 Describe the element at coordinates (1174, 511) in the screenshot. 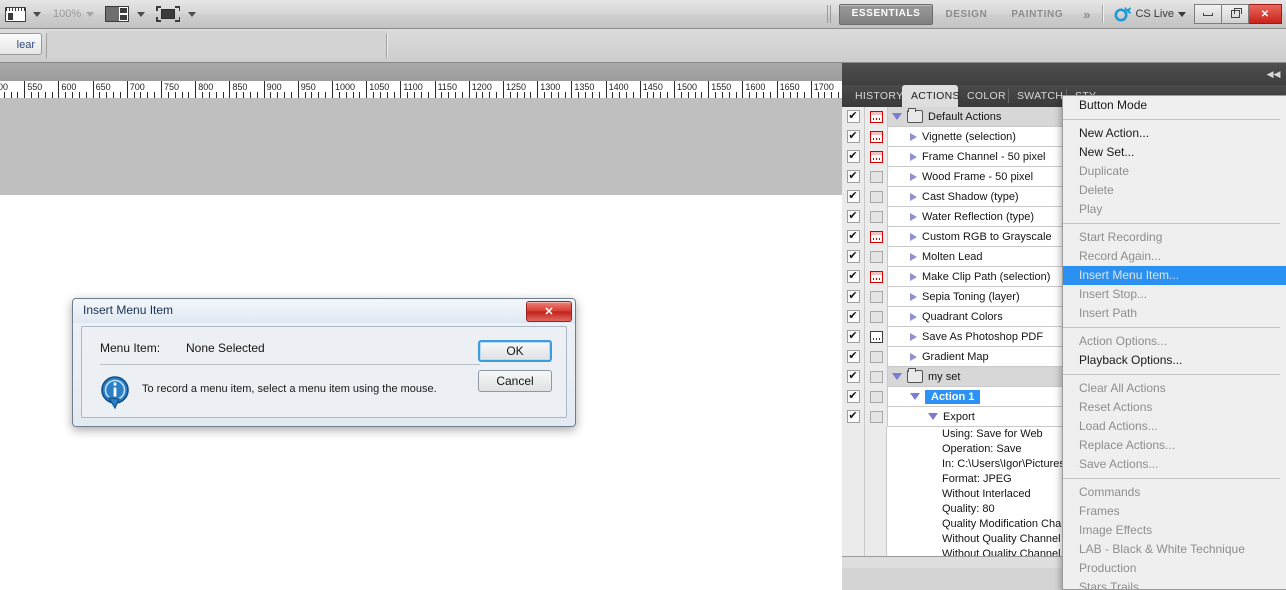

I see `menu-item-frames: Frames` at that location.